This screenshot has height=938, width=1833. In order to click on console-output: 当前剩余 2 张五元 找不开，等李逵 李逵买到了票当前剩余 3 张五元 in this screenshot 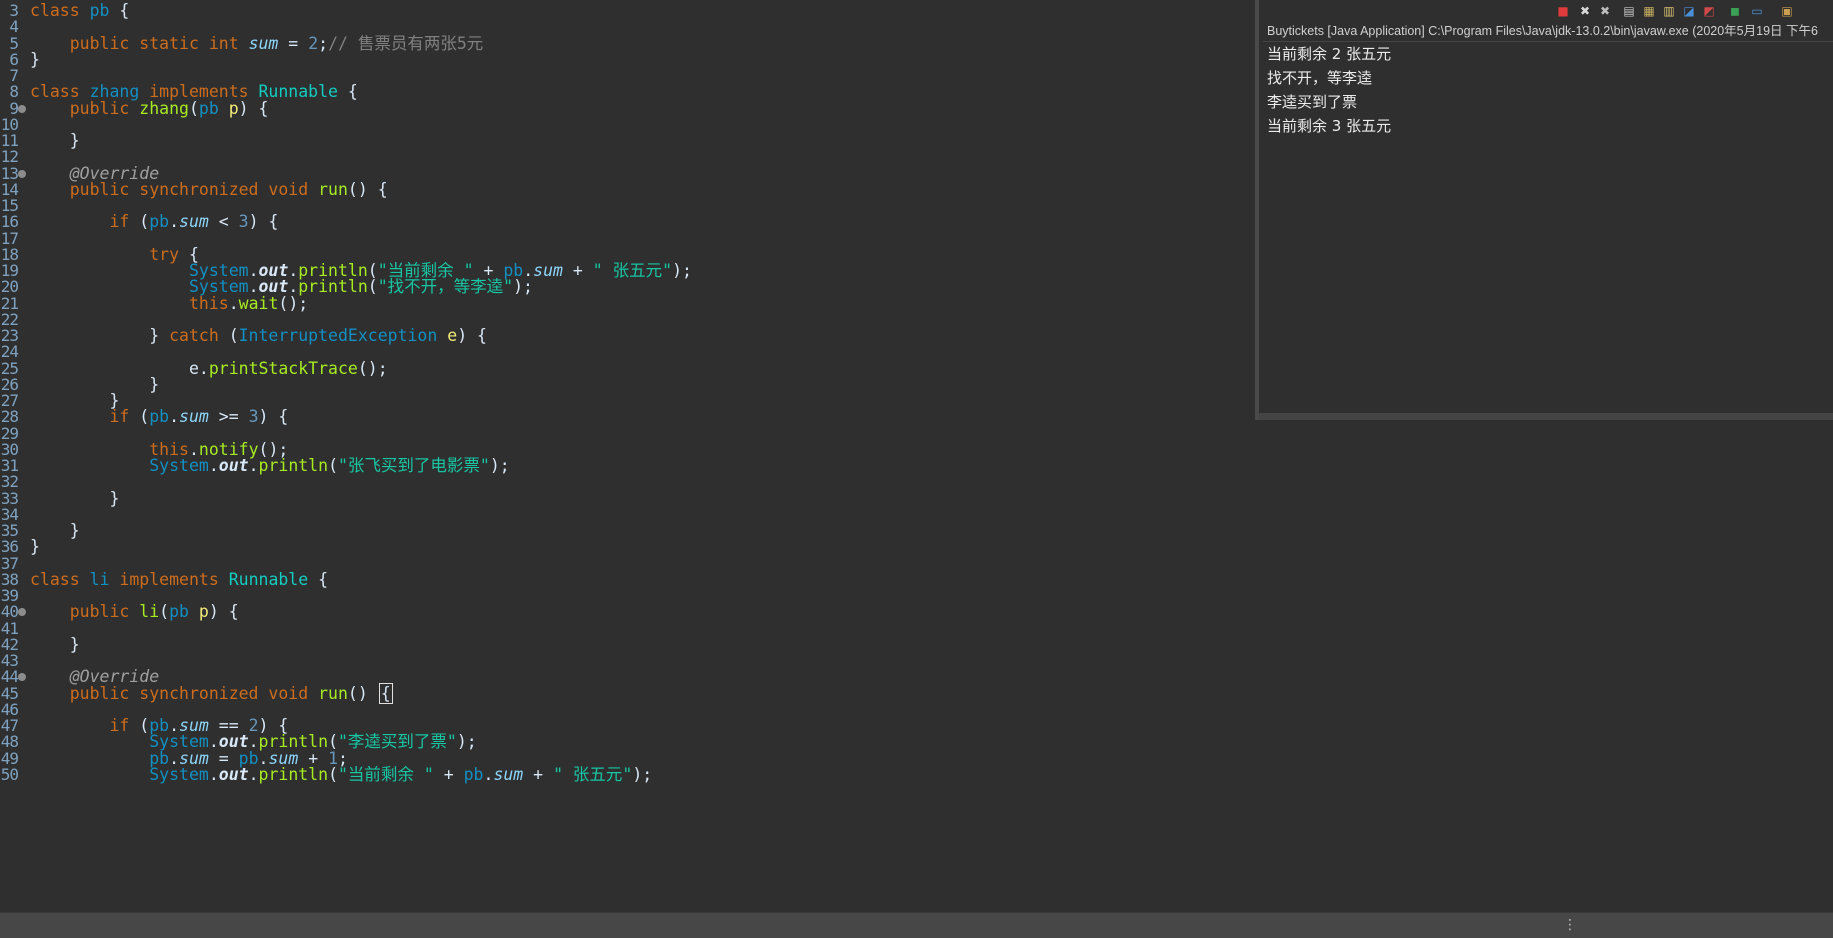, I will do `click(1548, 227)`.